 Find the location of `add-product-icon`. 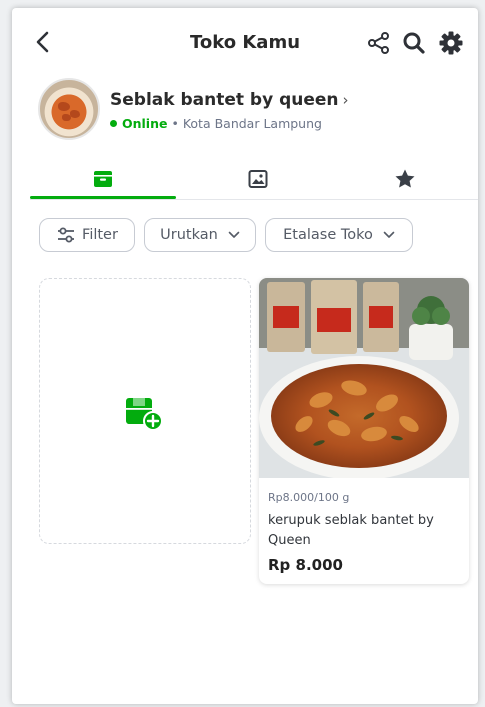

add-product-icon is located at coordinates (144, 414).